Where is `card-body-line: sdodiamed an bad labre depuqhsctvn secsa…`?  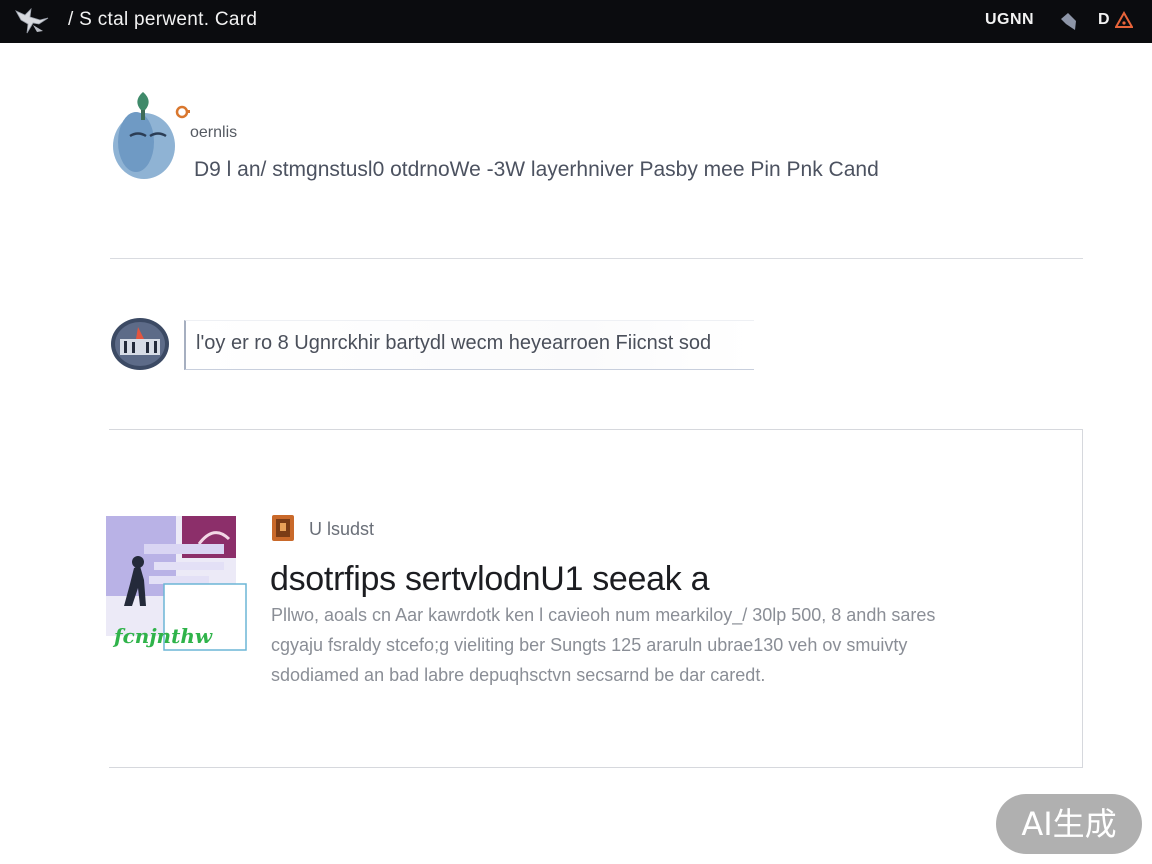
card-body-line: sdodiamed an bad labre depuqhsctvn secsa… is located at coordinates (518, 675).